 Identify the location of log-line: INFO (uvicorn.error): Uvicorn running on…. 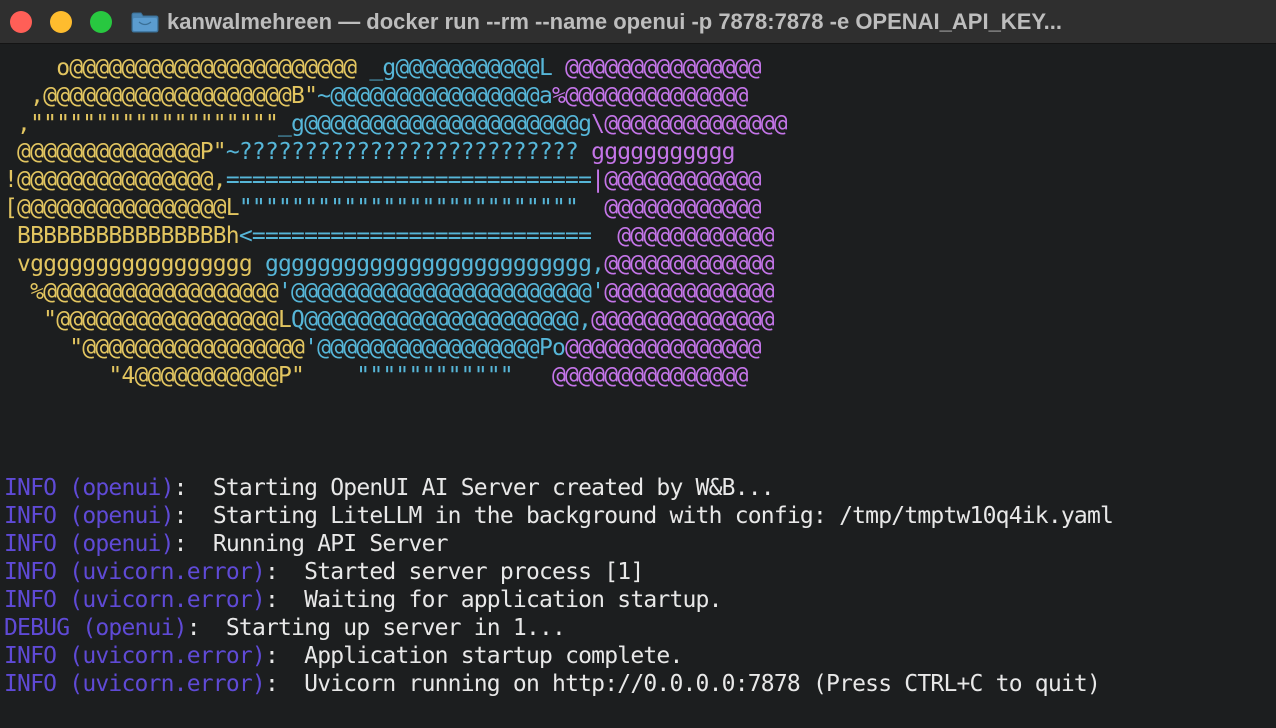
(638, 684).